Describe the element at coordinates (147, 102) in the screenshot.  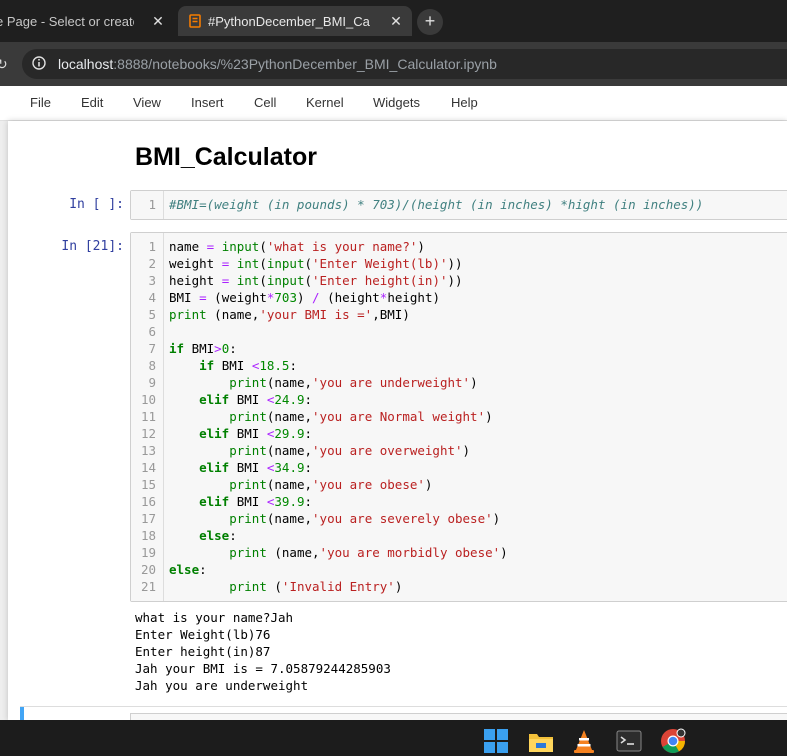
I see `menu-view: View` at that location.